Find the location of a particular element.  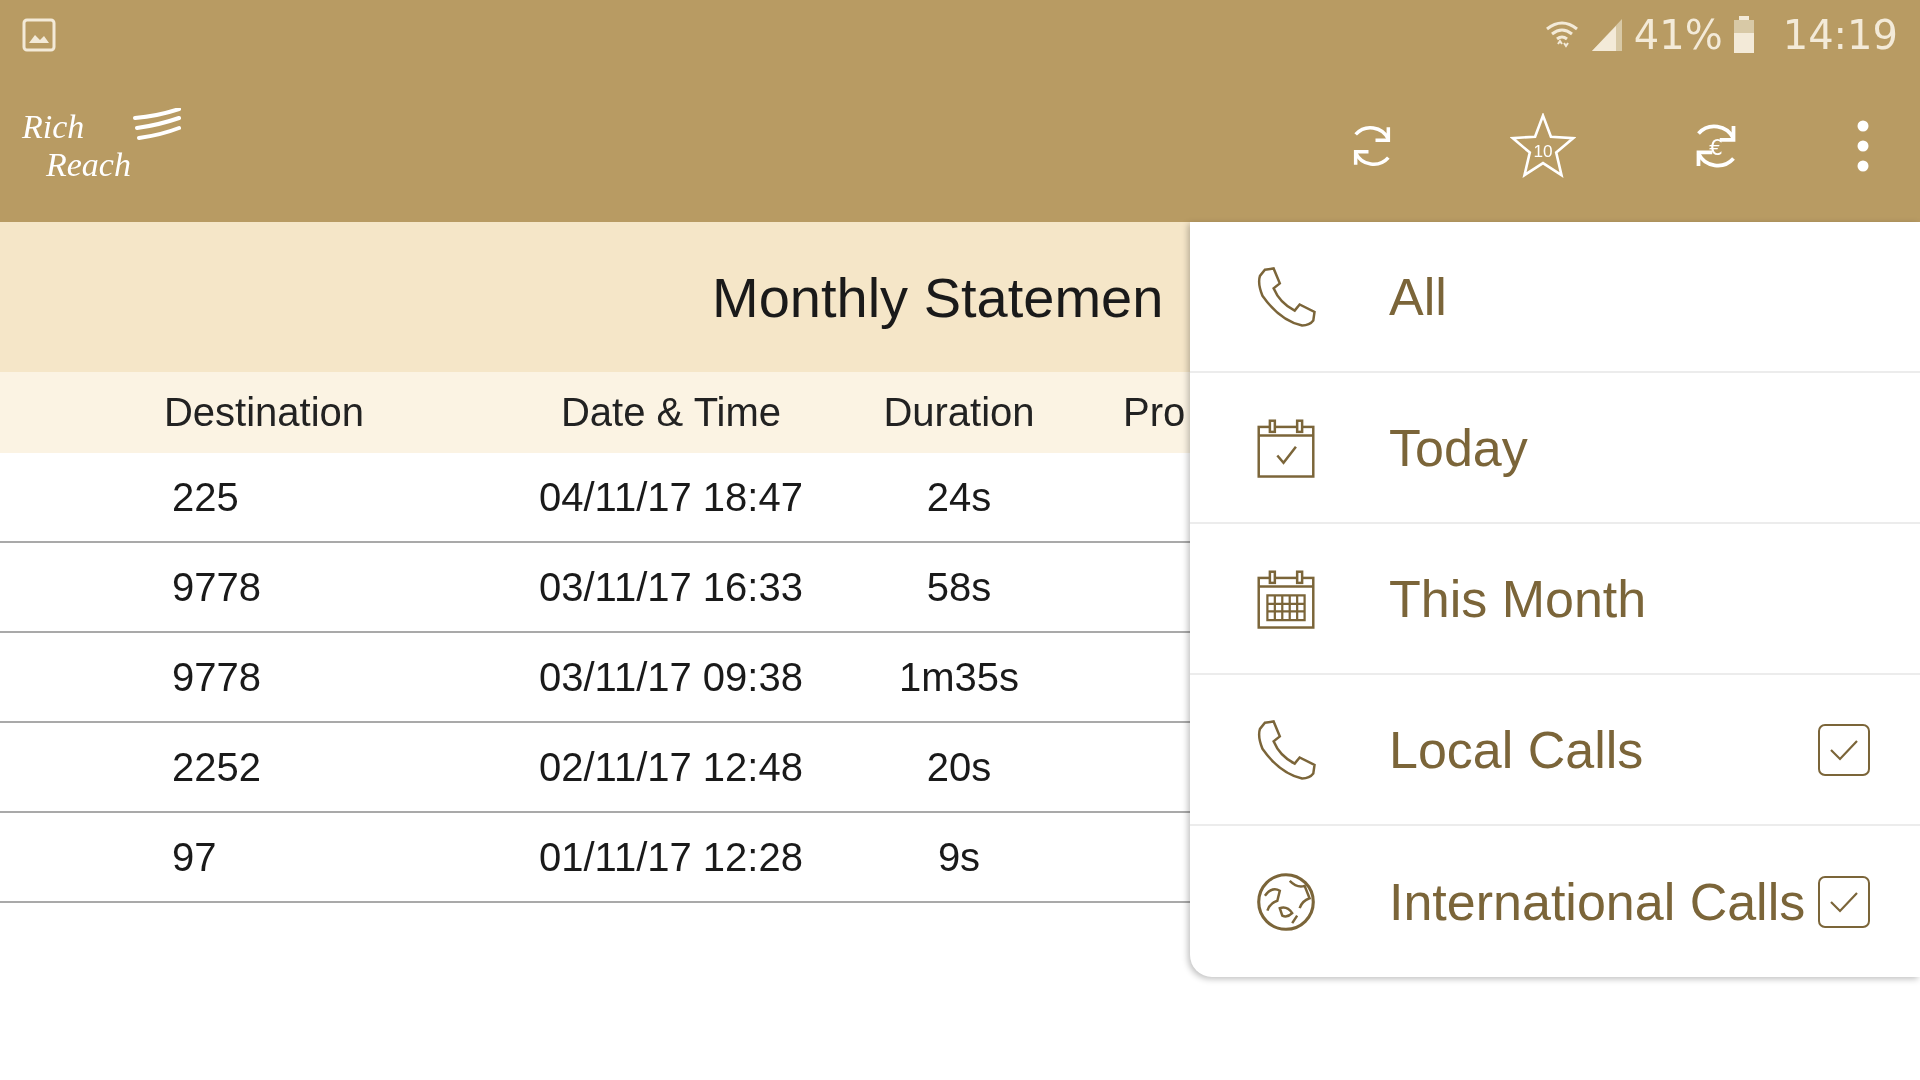

table-cell: 02/11/17 12:48 is located at coordinates (671, 767).